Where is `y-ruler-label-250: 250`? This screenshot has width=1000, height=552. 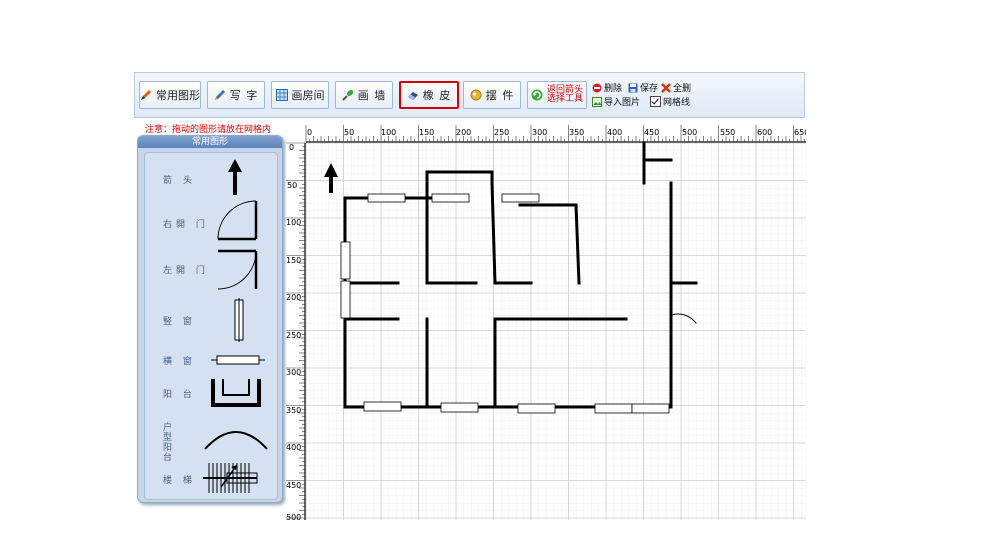
y-ruler-label-250: 250 is located at coordinates (293, 335).